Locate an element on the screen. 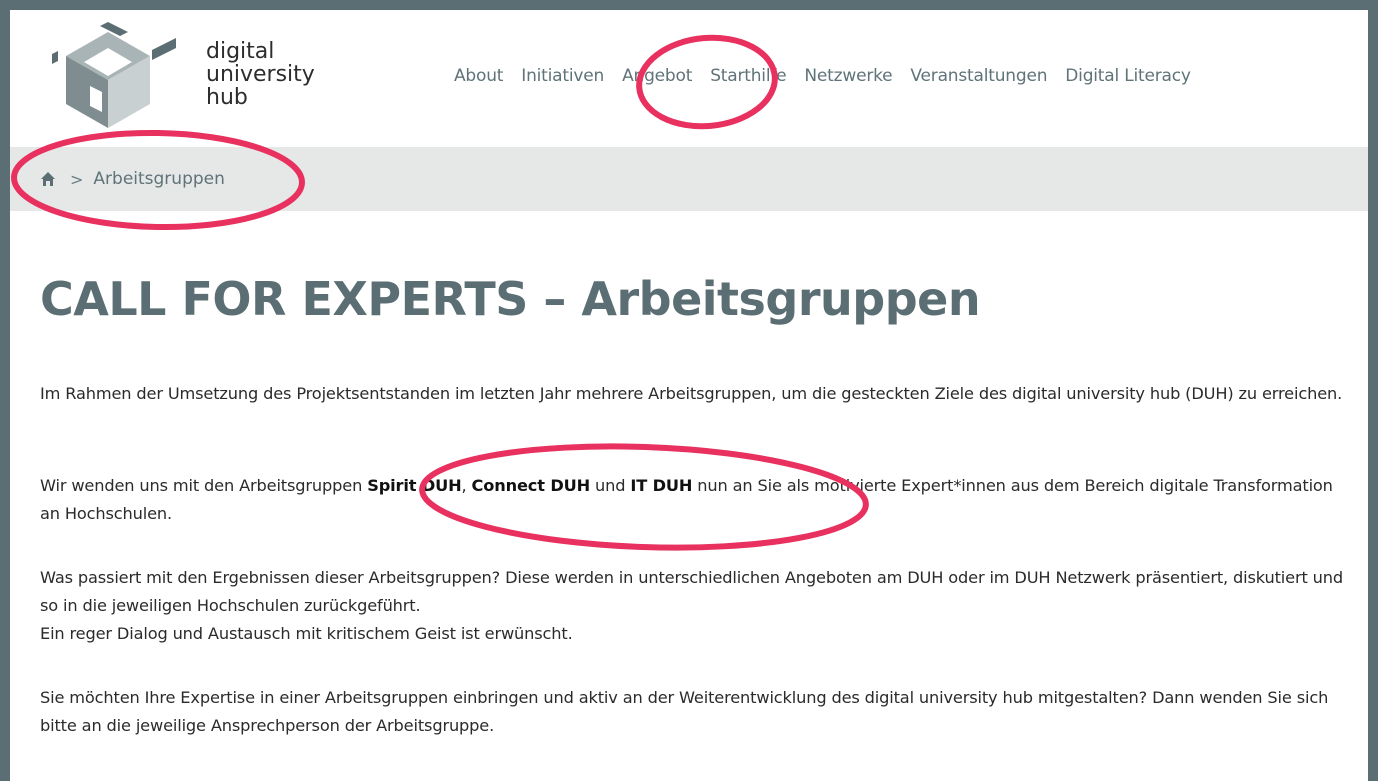 This screenshot has width=1378, height=781. nav-item-digital-literacy: Digital Literacy is located at coordinates (1128, 76).